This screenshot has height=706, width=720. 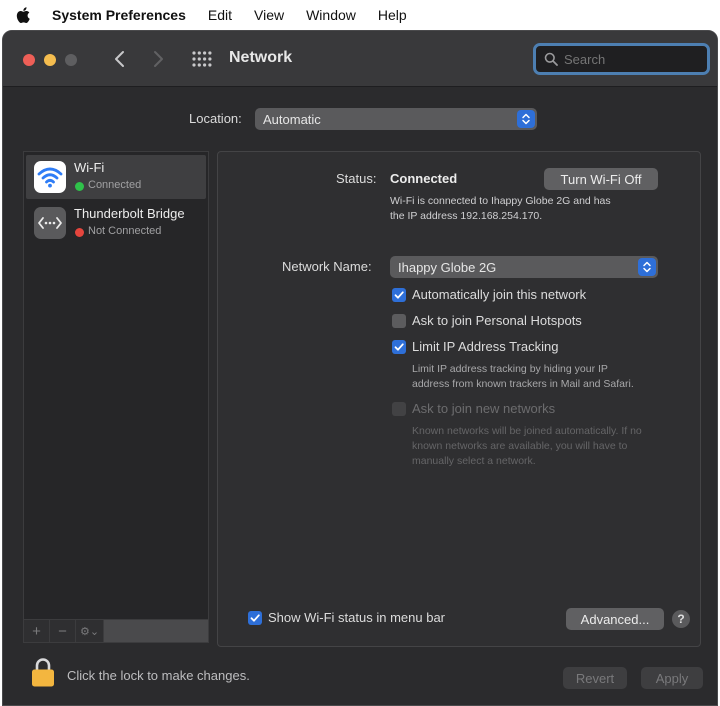 I want to click on location-popup: Automatic, so click(x=396, y=119).